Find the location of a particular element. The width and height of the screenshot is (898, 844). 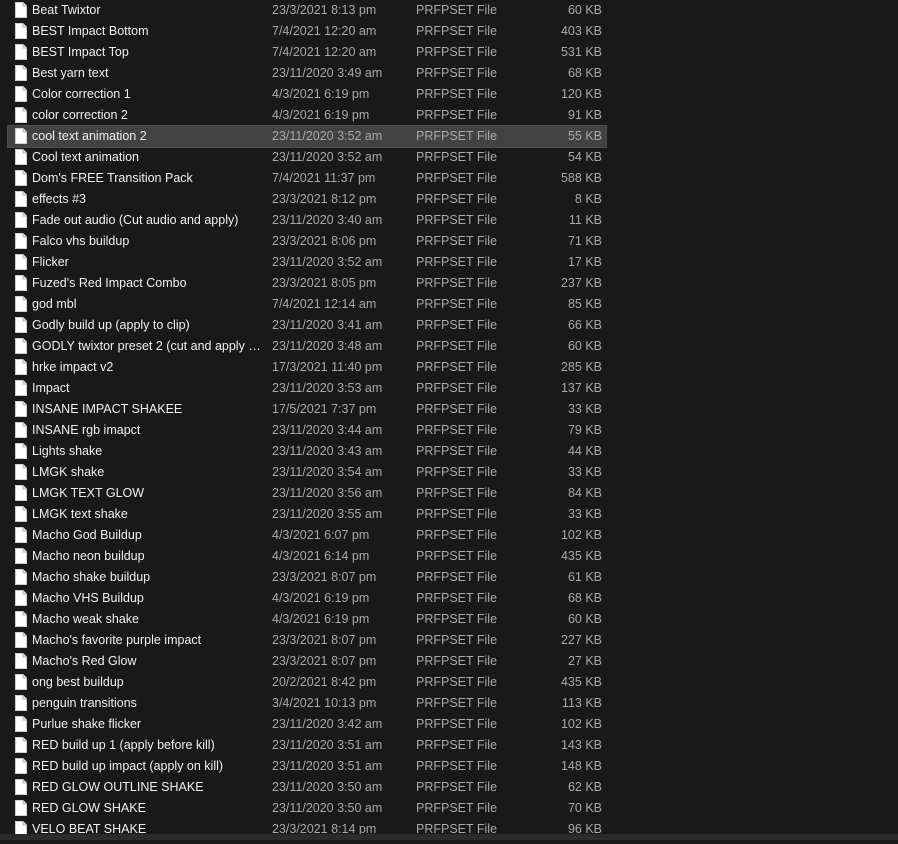

file-size: 148 KB is located at coordinates (581, 766).